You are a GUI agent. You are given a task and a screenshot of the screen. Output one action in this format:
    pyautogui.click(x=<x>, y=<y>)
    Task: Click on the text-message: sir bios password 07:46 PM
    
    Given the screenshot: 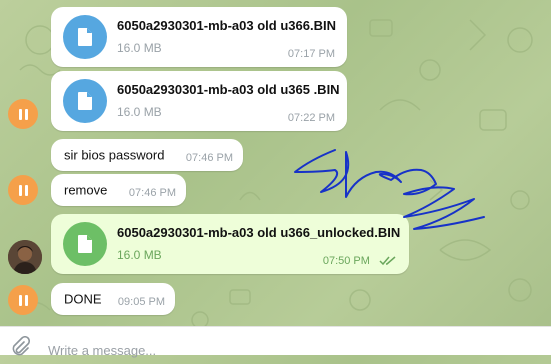 What is the action you would take?
    pyautogui.click(x=147, y=155)
    